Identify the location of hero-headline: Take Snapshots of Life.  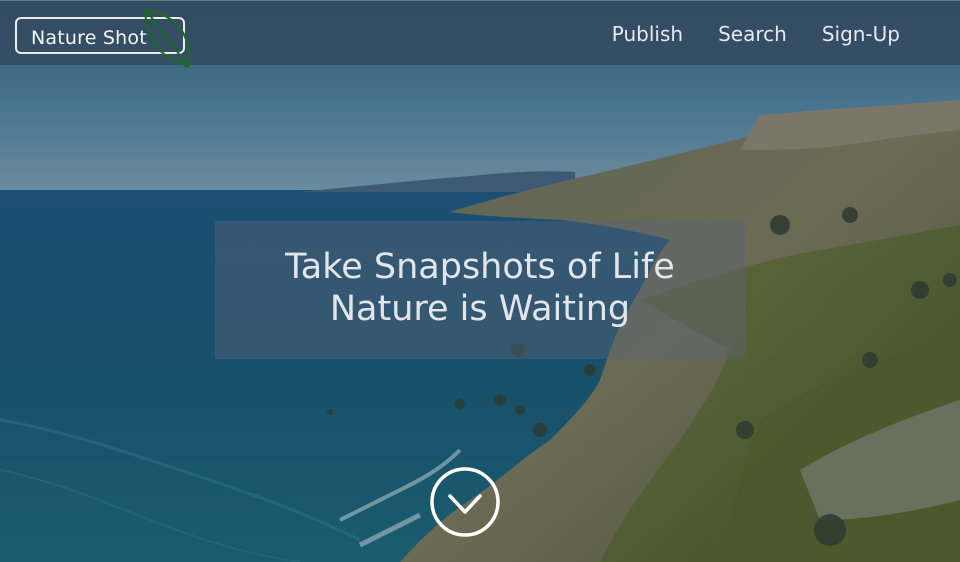
(480, 267).